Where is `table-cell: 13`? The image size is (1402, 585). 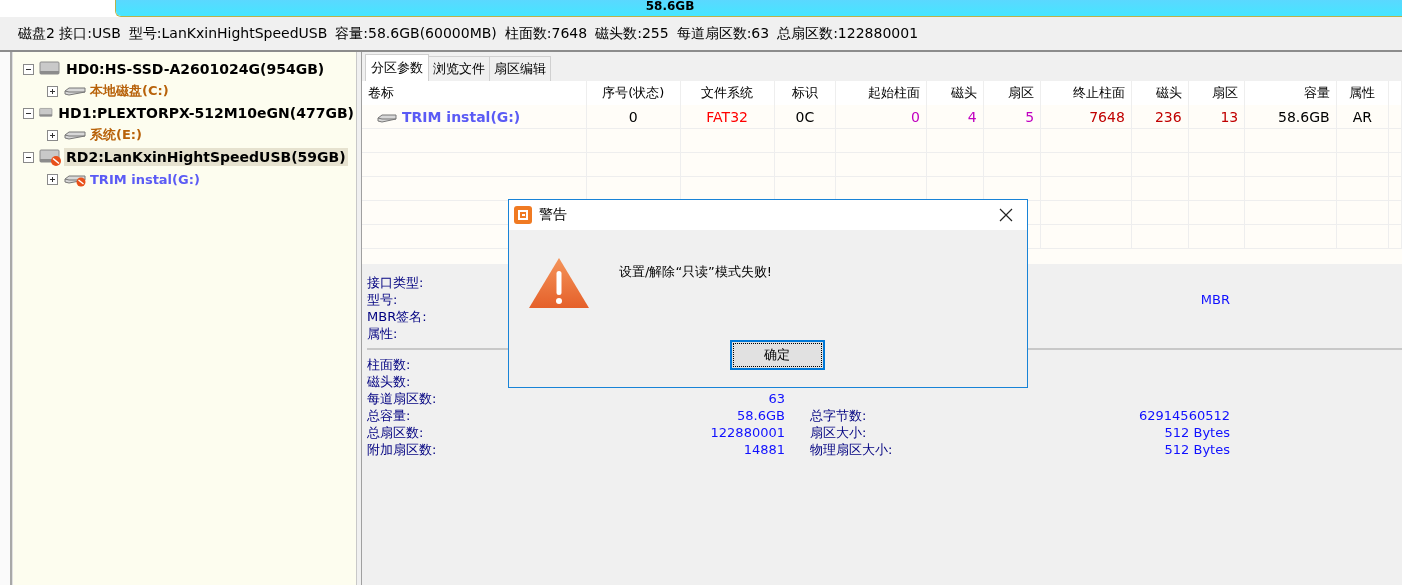 table-cell: 13 is located at coordinates (1229, 116).